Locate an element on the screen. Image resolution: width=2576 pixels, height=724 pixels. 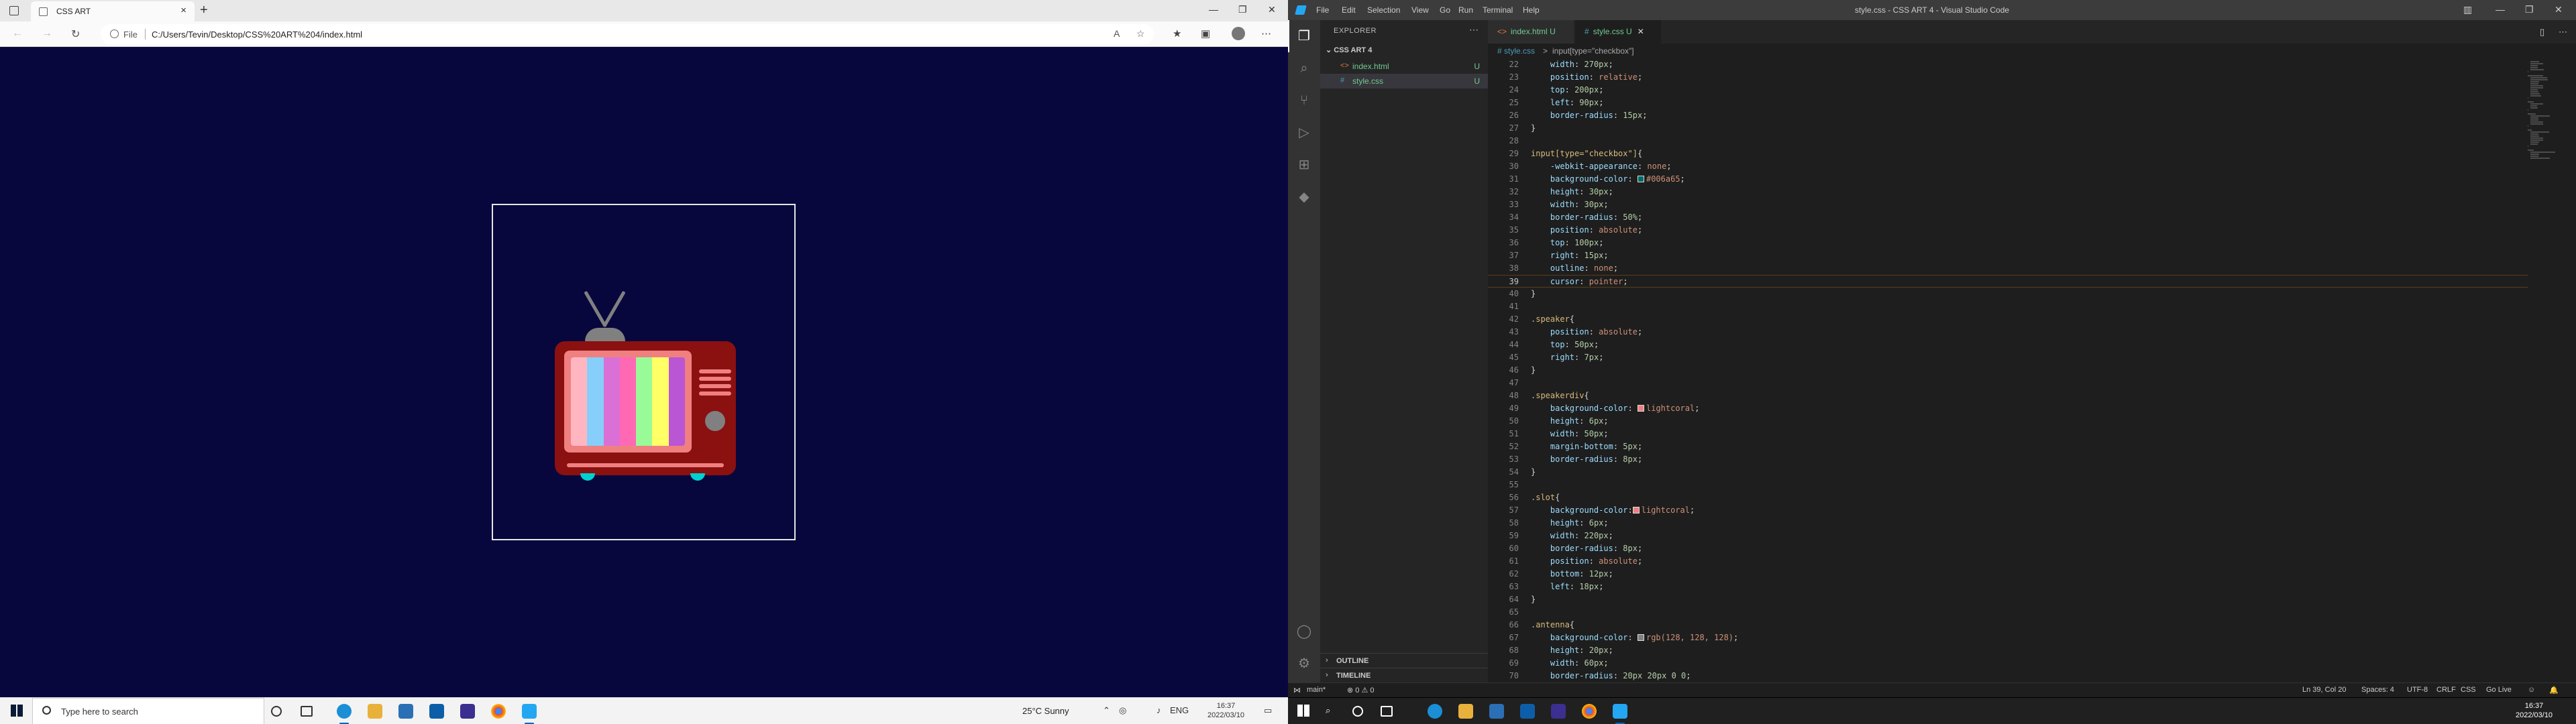
code-text: background-color: rgb(128, 128, 128); is located at coordinates (1634, 637).